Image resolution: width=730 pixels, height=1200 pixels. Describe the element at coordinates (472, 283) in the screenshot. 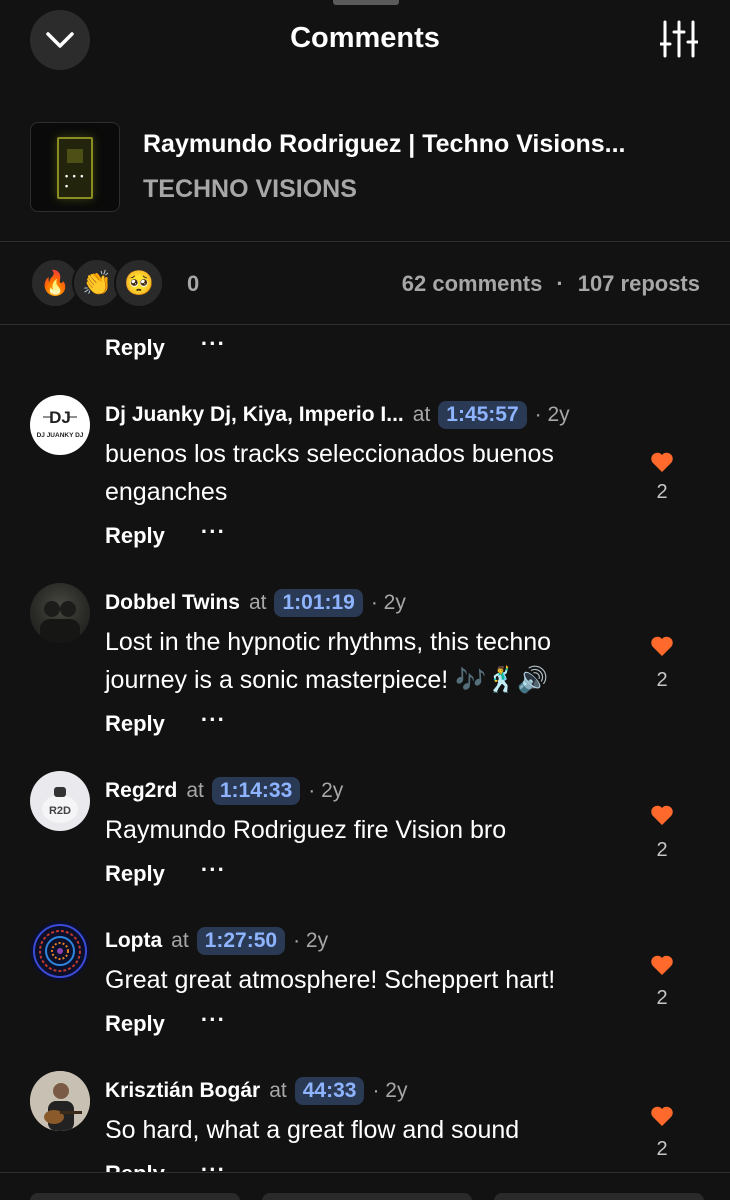

I see `comments-count: 62 comments` at that location.